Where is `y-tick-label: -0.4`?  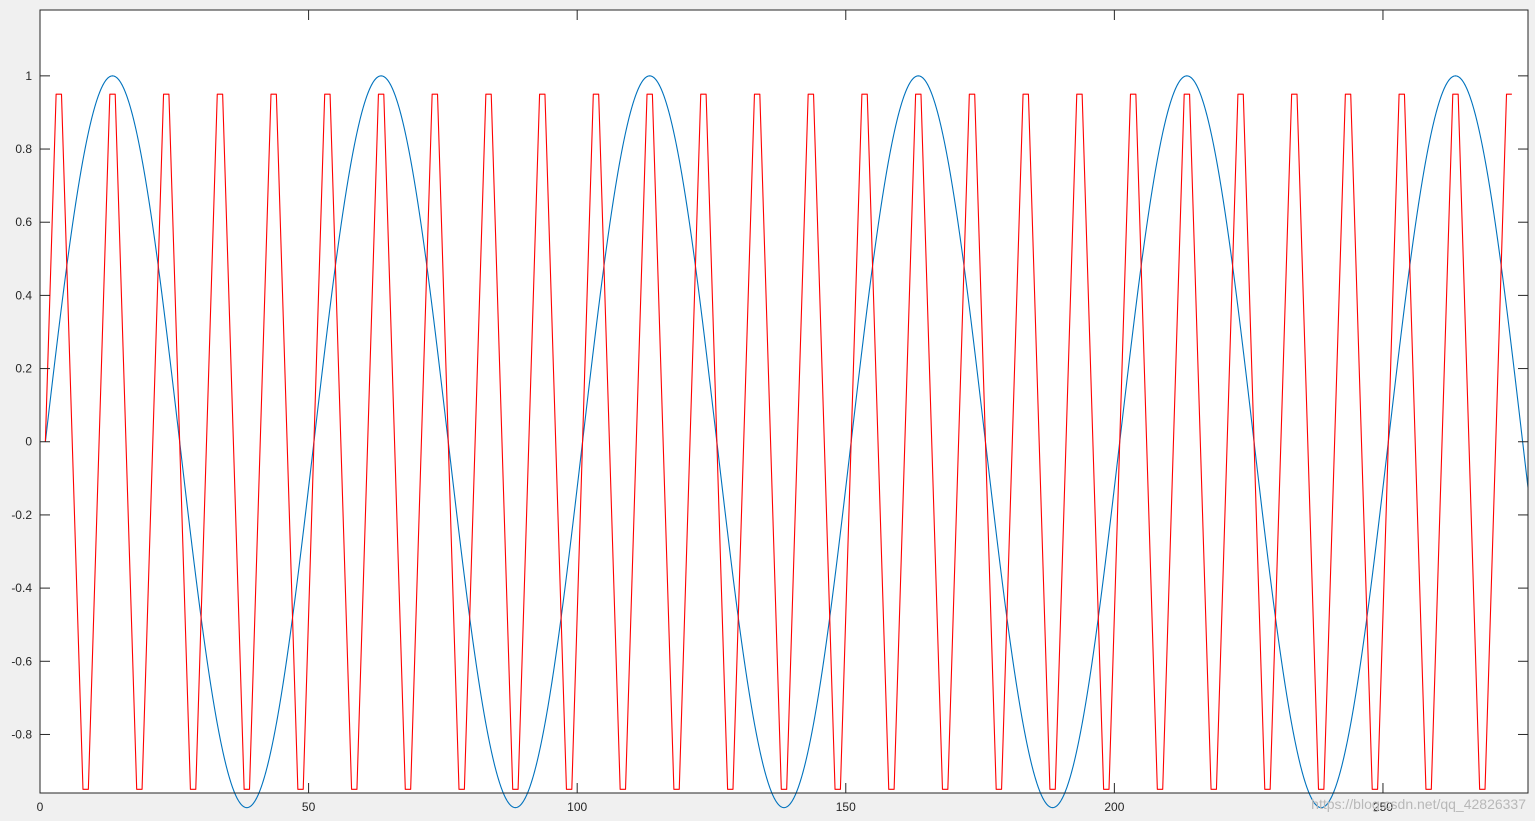 y-tick-label: -0.4 is located at coordinates (21, 588).